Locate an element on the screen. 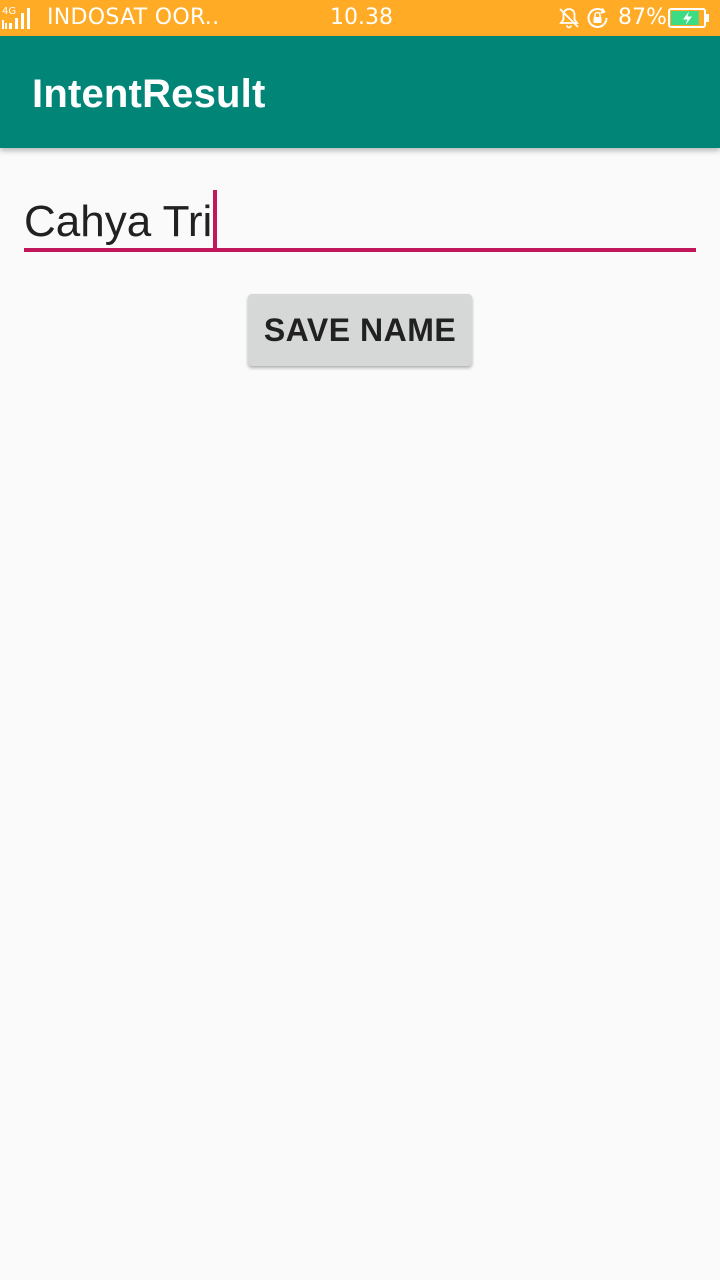 The width and height of the screenshot is (720, 1280). name-input-value: Cahya Tri is located at coordinates (121, 220).